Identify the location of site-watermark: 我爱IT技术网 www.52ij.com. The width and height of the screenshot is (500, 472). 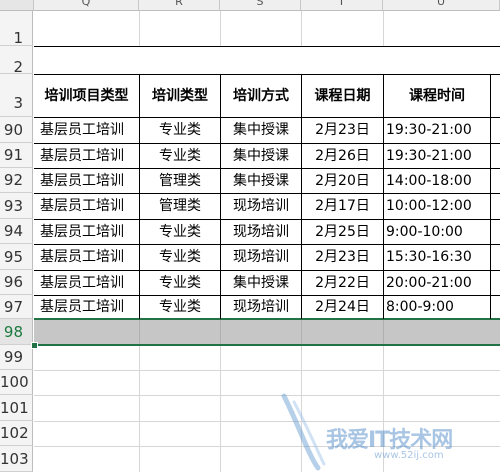
(389, 430).